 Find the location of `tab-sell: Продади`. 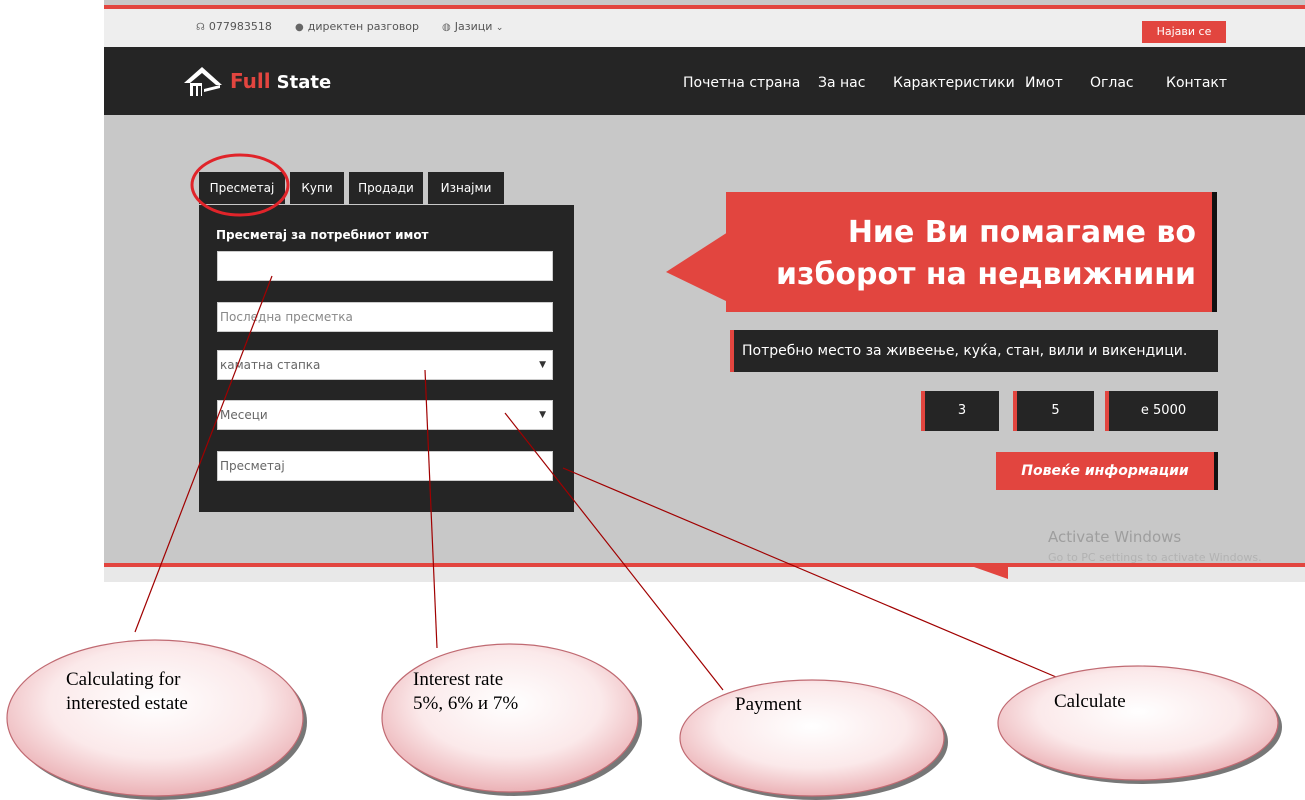

tab-sell: Продади is located at coordinates (386, 188).